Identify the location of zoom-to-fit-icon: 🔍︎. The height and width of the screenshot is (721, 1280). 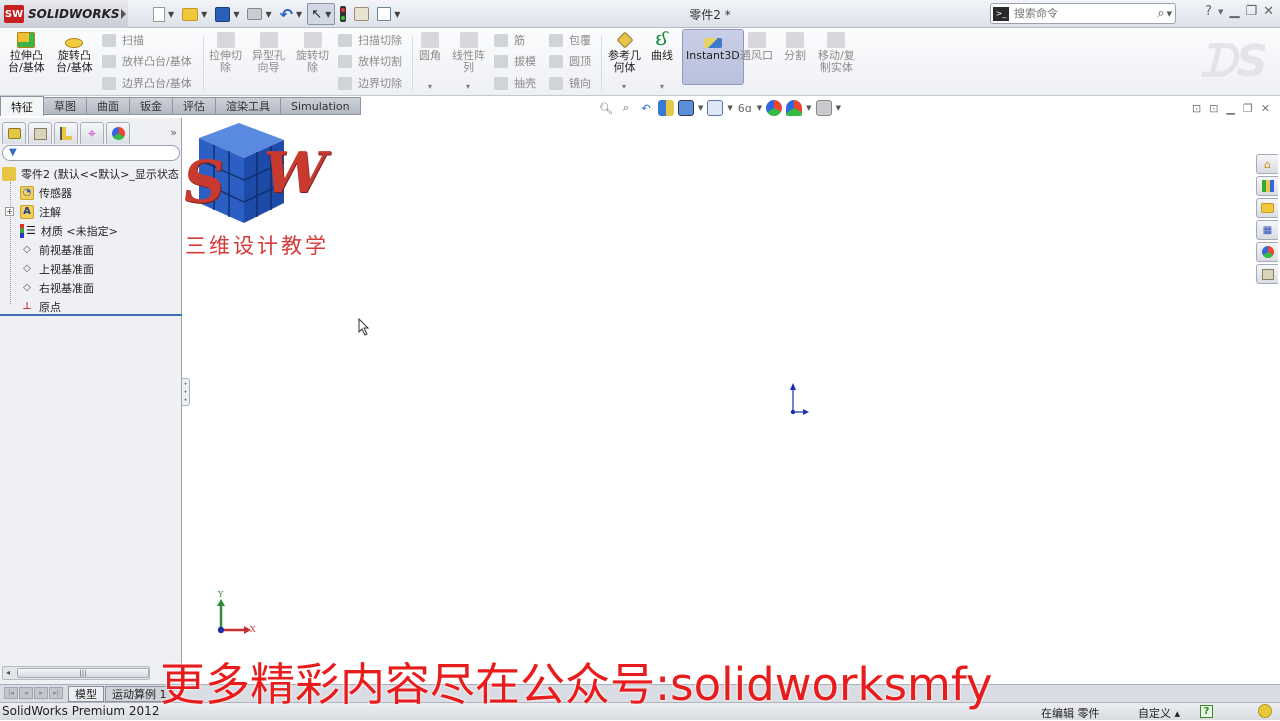
(606, 108).